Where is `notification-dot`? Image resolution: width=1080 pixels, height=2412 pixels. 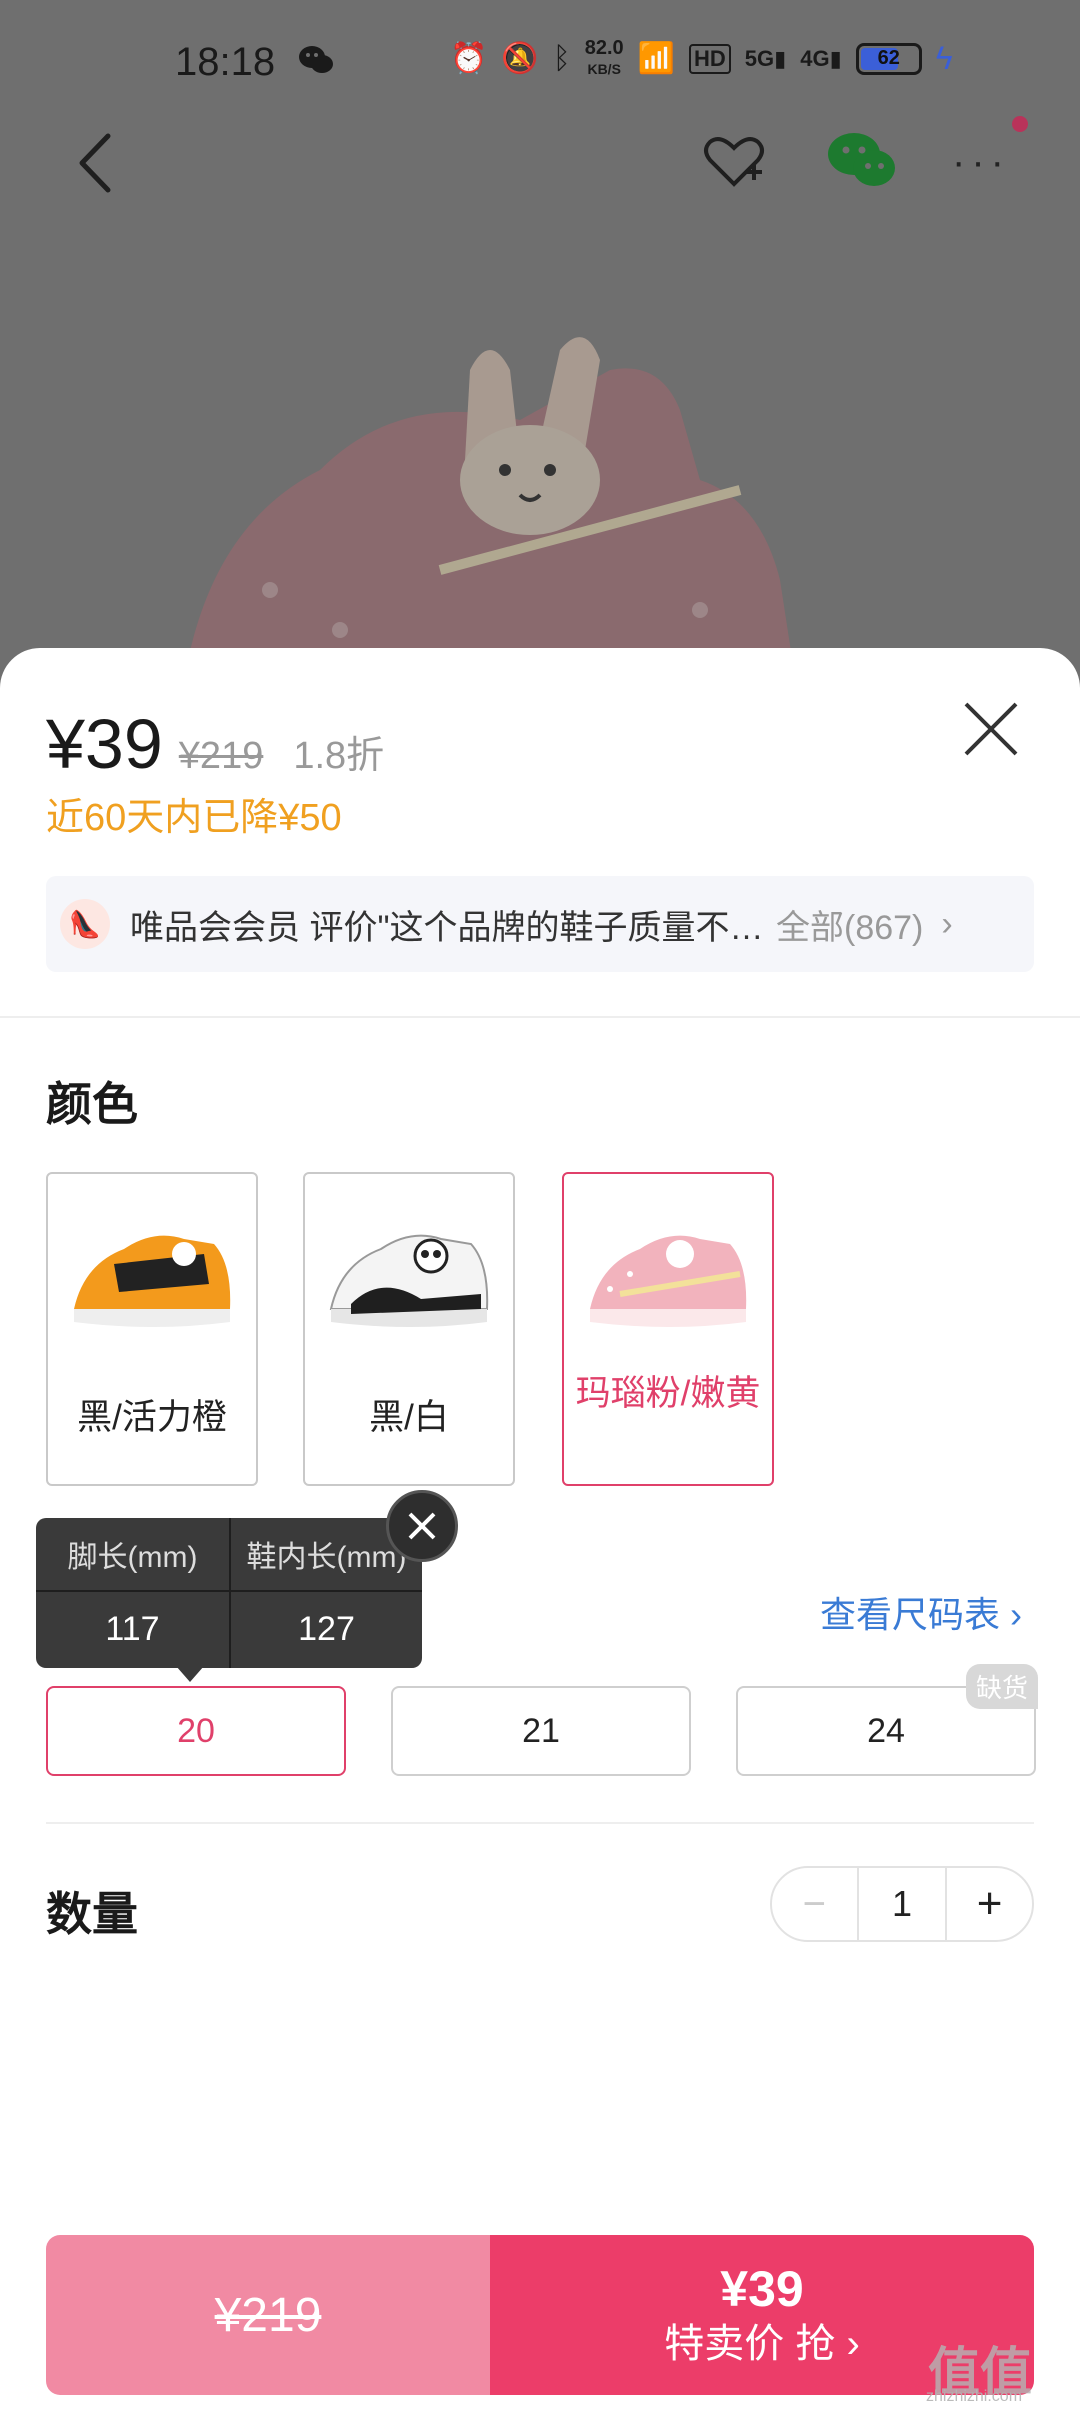 notification-dot is located at coordinates (1020, 124).